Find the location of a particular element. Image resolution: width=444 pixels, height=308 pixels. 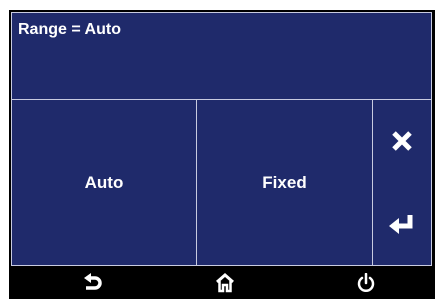

enter-return-icon is located at coordinates (402, 224).